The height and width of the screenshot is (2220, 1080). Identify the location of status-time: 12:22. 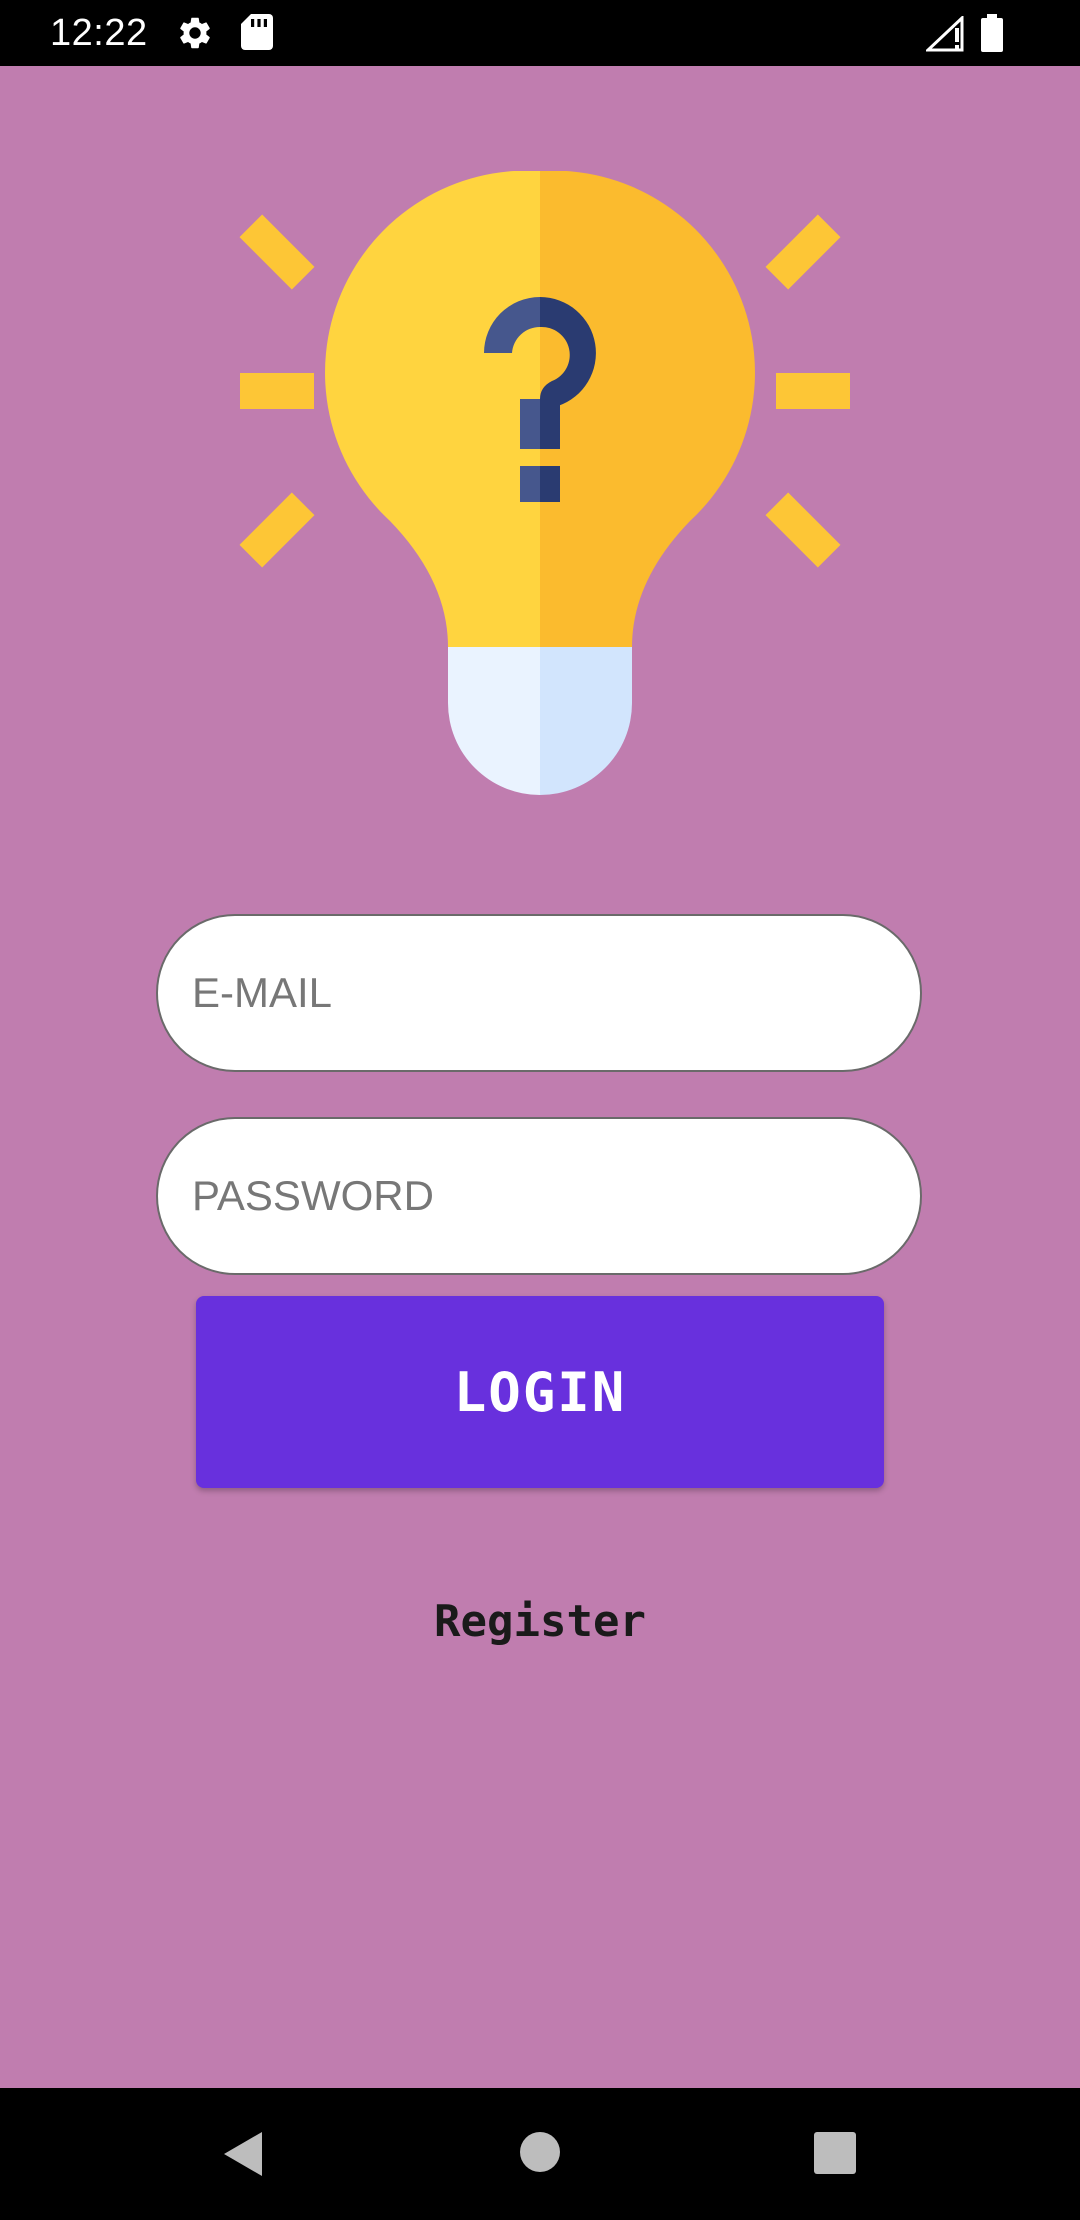
(99, 33).